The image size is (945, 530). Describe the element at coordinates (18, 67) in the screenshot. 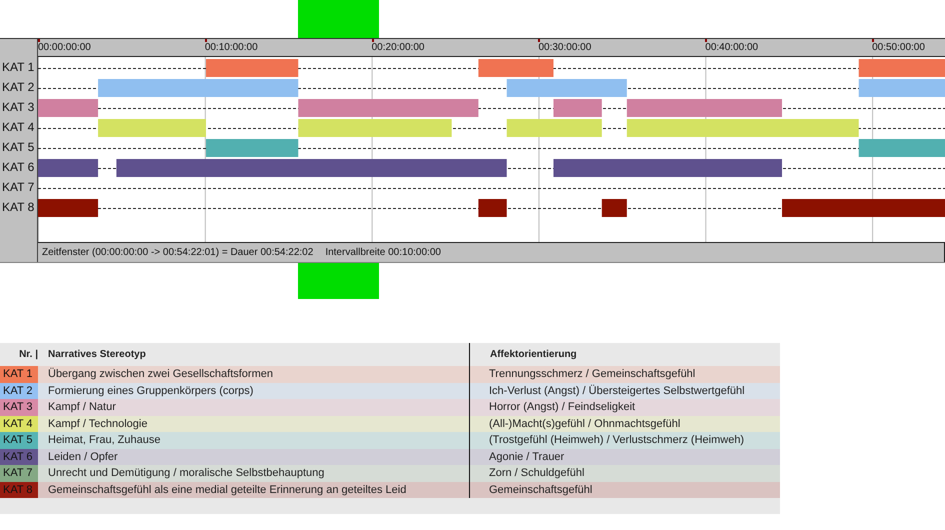

I see `row-label: KAT 1` at that location.